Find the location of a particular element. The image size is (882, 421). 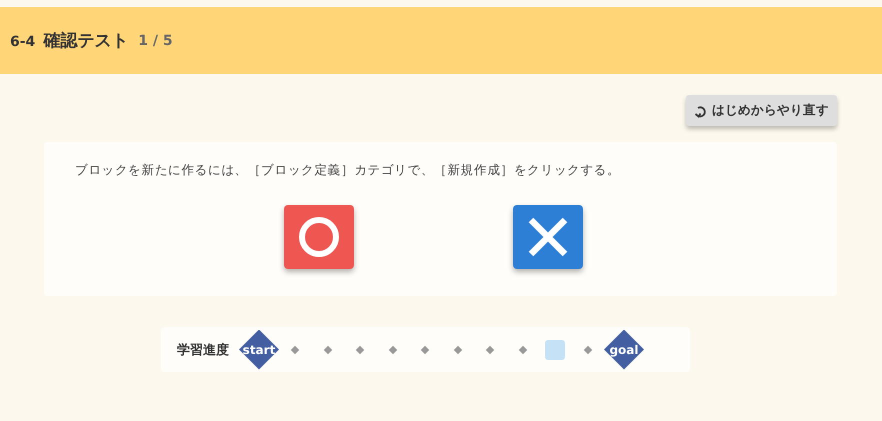

circle-icon is located at coordinates (319, 237).